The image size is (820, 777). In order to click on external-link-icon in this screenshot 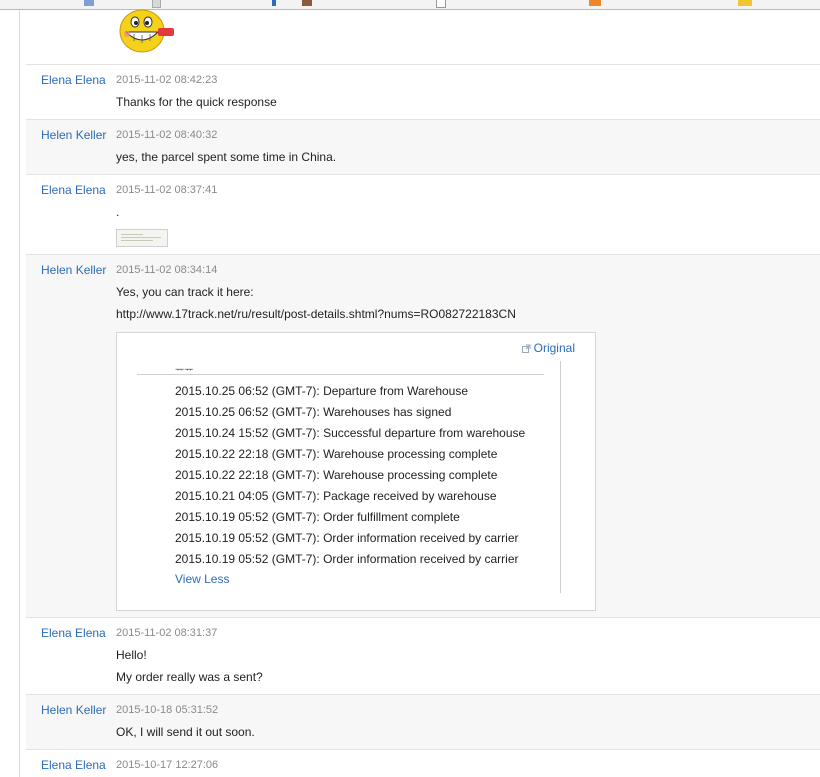, I will do `click(526, 348)`.